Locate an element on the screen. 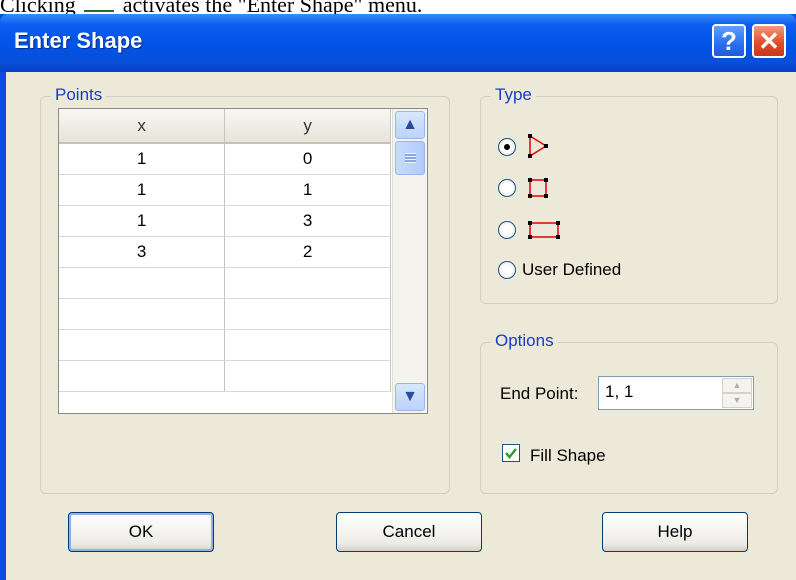 The image size is (796, 580). table-row: 1 1 is located at coordinates (225, 190).